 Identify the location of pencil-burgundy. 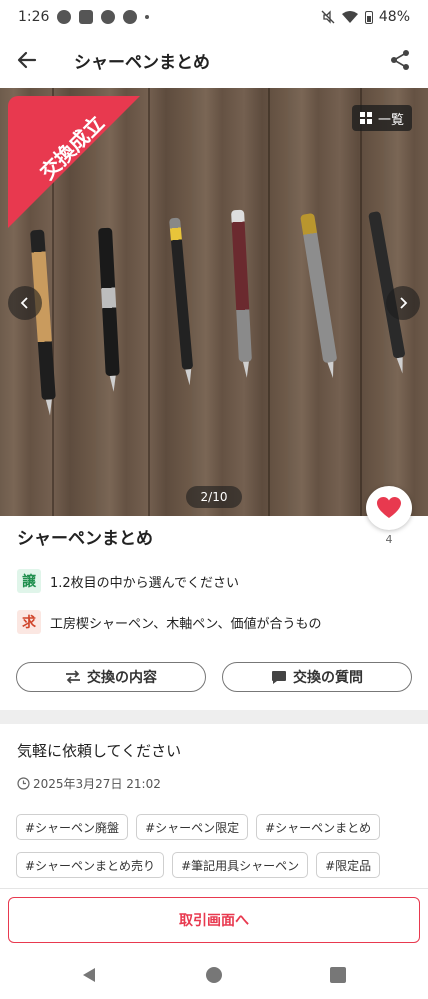
(241, 286).